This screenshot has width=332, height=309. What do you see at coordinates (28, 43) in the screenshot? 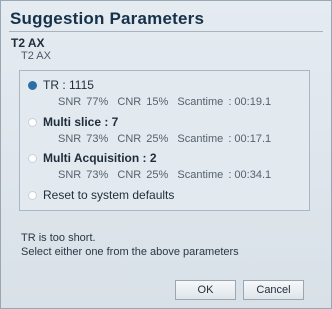
I see `standard-label: T2 AX` at bounding box center [28, 43].